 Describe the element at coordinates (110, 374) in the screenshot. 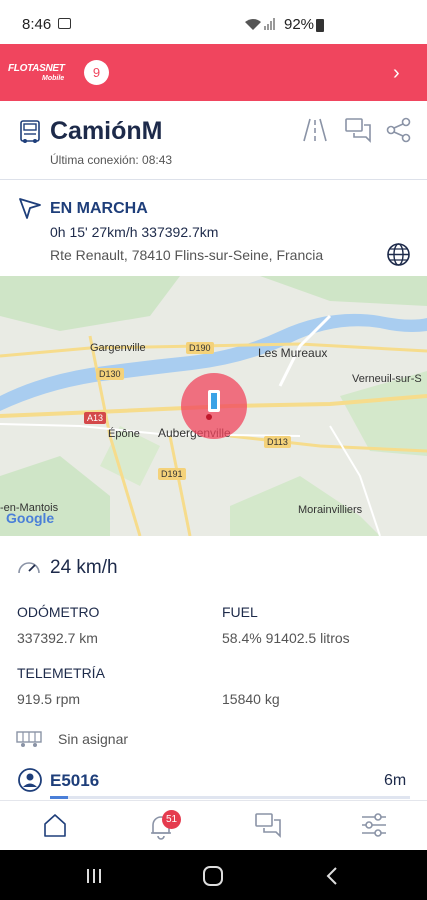

I see `road-tag: D130` at that location.